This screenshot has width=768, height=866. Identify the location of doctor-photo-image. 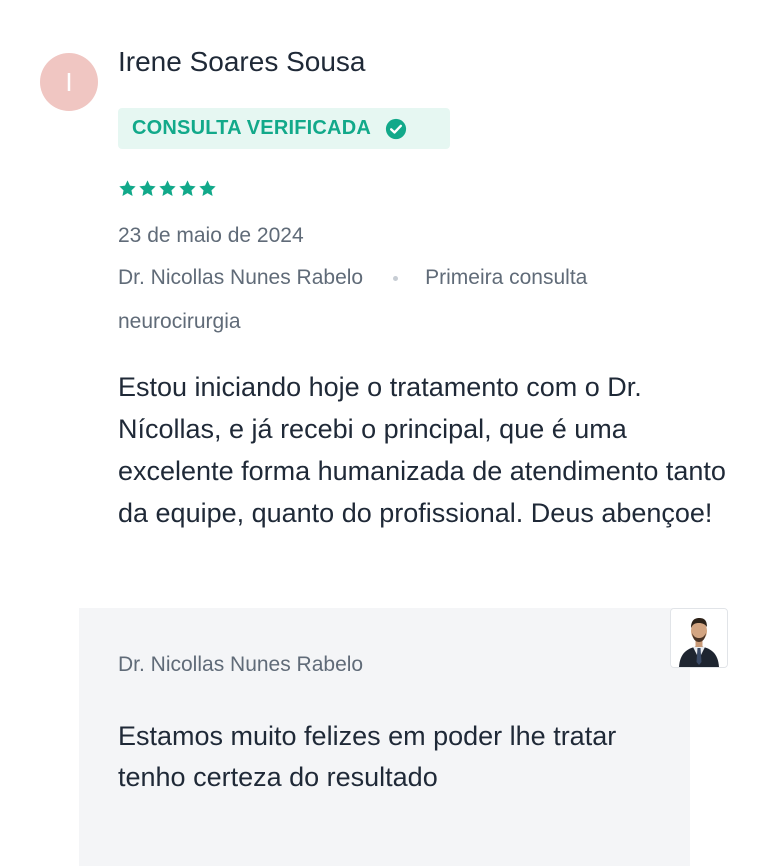
(699, 638).